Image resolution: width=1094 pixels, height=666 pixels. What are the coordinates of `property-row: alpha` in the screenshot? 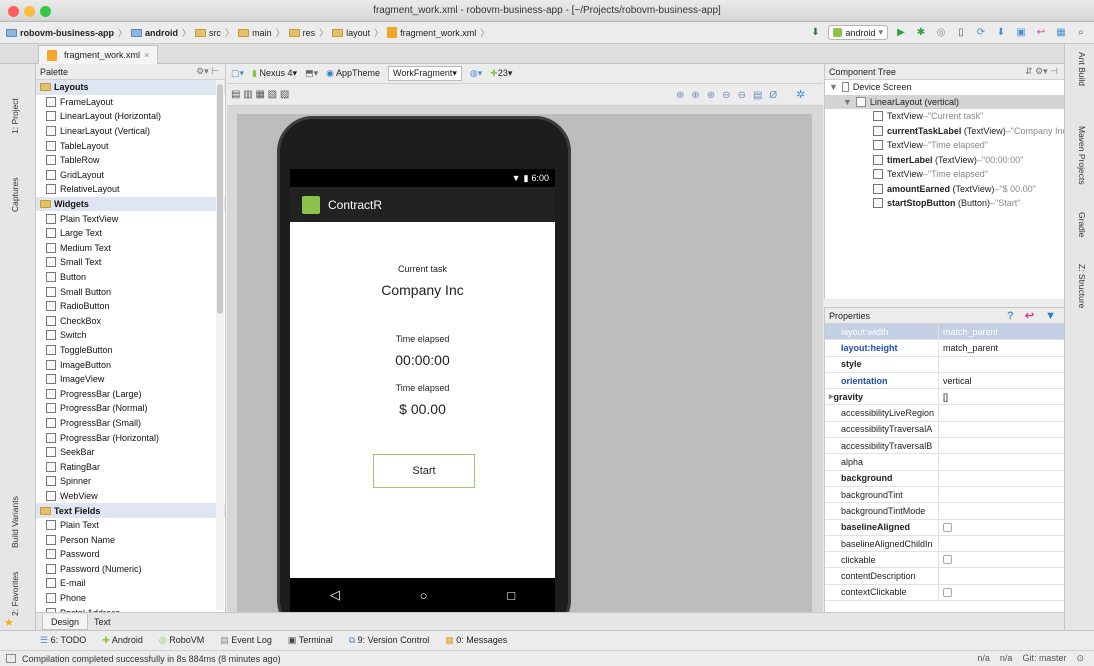 It's located at (944, 462).